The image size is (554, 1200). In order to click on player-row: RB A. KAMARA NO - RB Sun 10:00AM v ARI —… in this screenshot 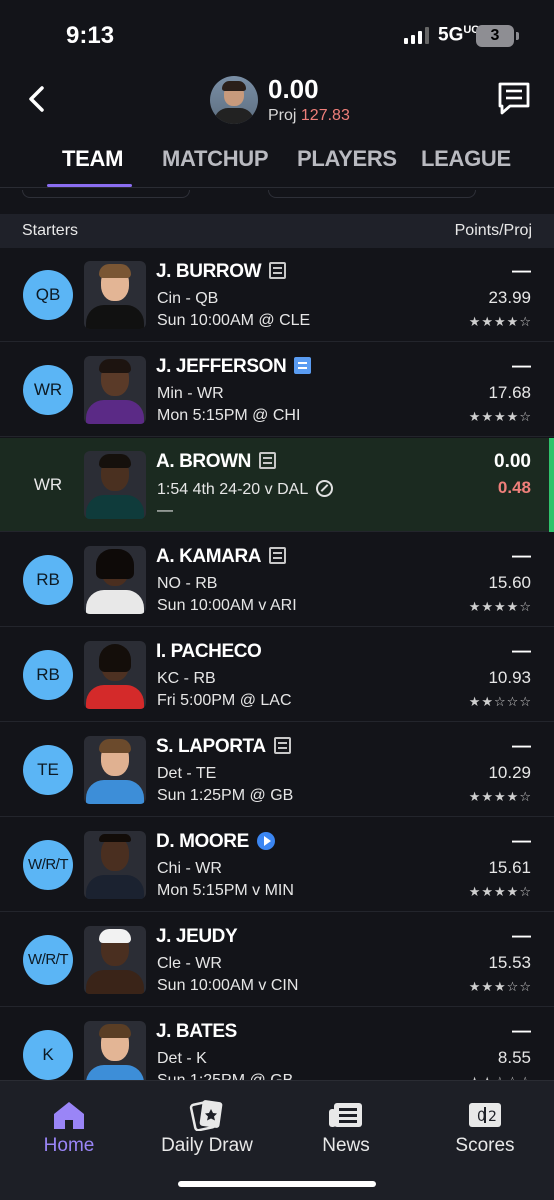, I will do `click(277, 580)`.